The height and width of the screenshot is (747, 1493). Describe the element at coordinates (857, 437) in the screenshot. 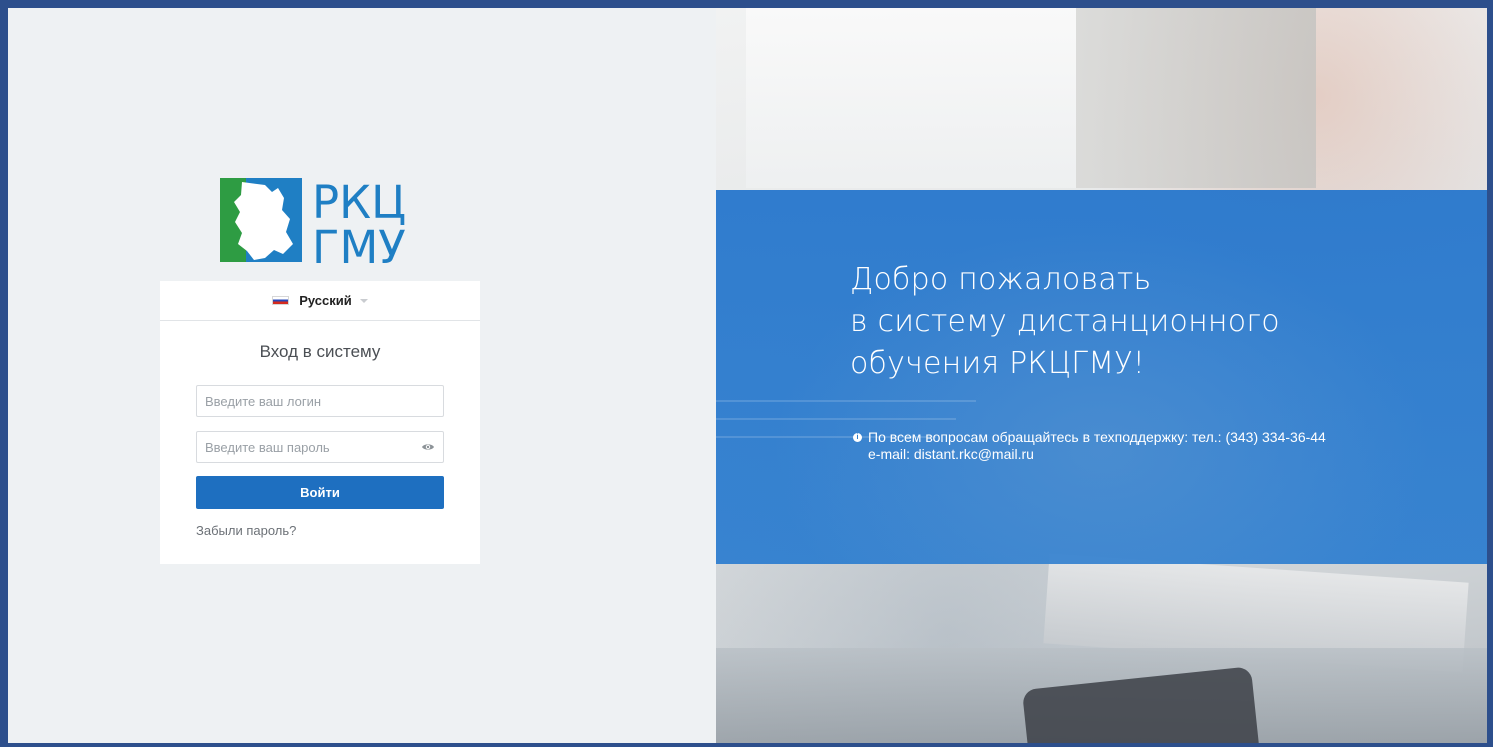

I see `info-icon: i` at that location.